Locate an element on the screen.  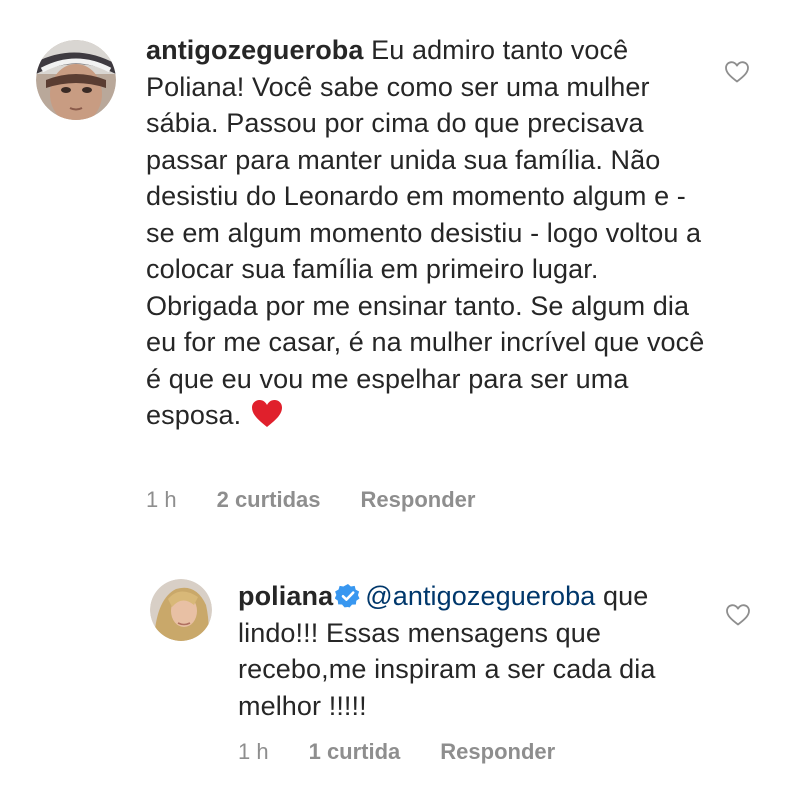
verified-badge-icon is located at coordinates (347, 595).